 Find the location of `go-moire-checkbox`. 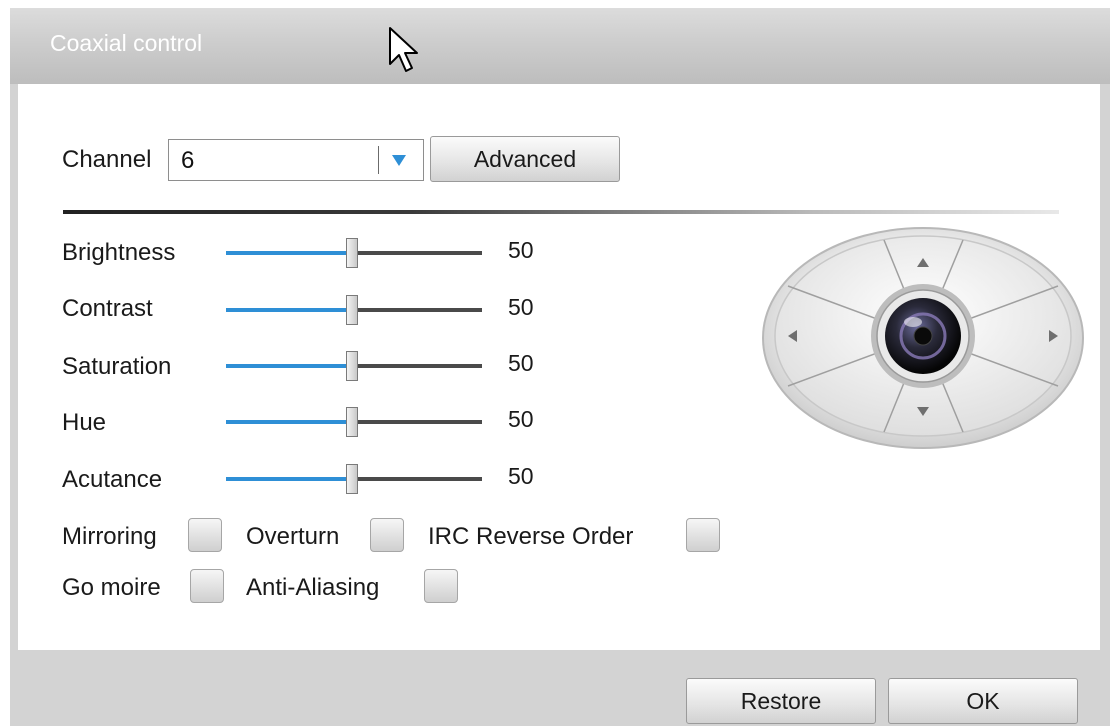

go-moire-checkbox is located at coordinates (207, 586).